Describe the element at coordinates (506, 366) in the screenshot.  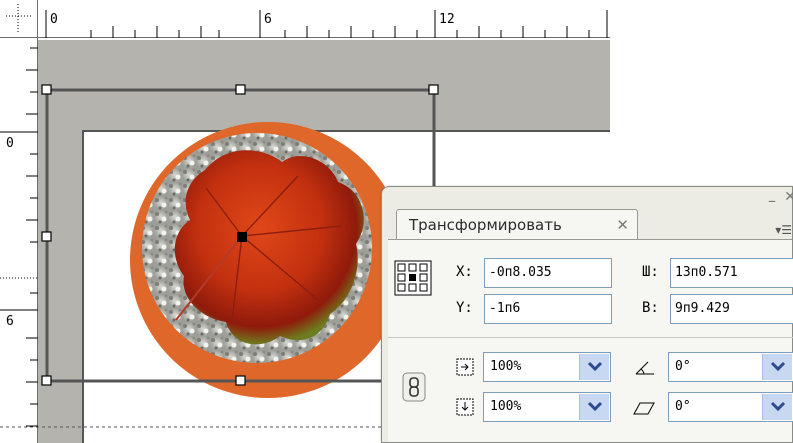
I see `scale-x-value: 100%` at that location.